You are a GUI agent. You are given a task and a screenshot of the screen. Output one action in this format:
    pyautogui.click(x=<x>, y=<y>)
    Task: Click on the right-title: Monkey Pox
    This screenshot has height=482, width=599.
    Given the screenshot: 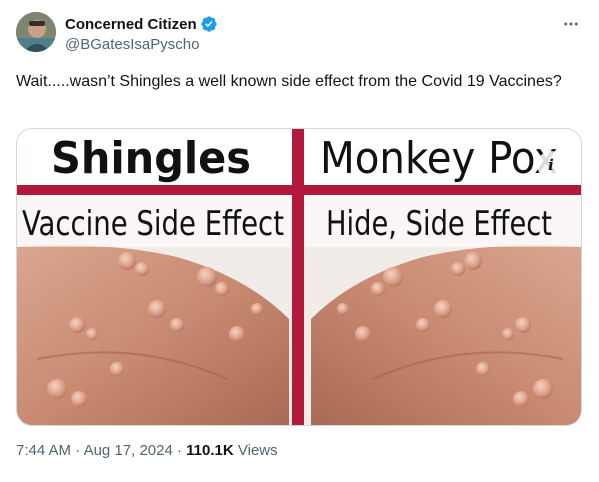 What is the action you would take?
    pyautogui.click(x=439, y=158)
    